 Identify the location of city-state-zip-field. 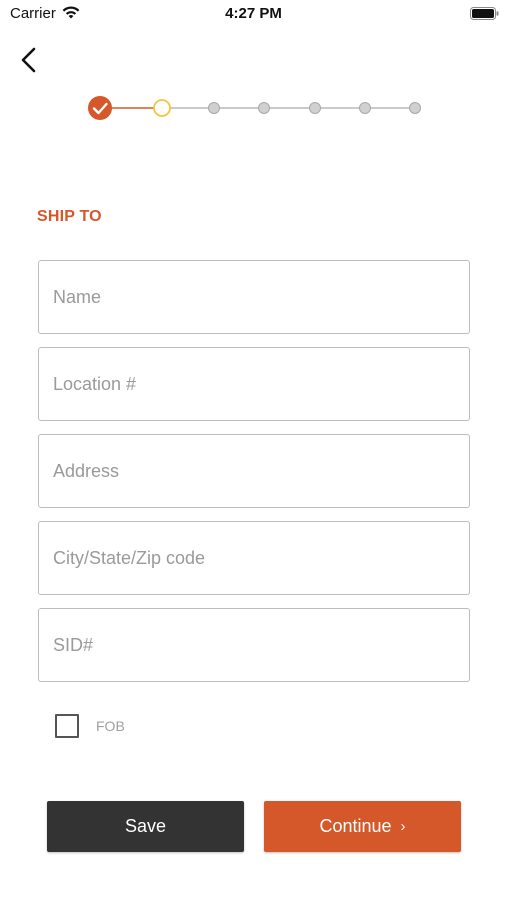
(254, 558).